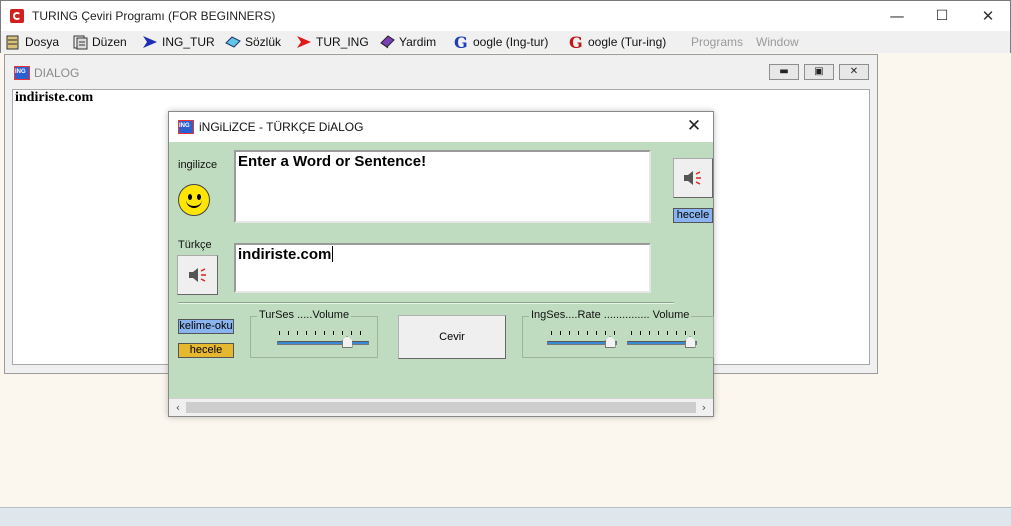 Image resolution: width=1011 pixels, height=526 pixels. I want to click on menu-duzen: Düzen, so click(99, 42).